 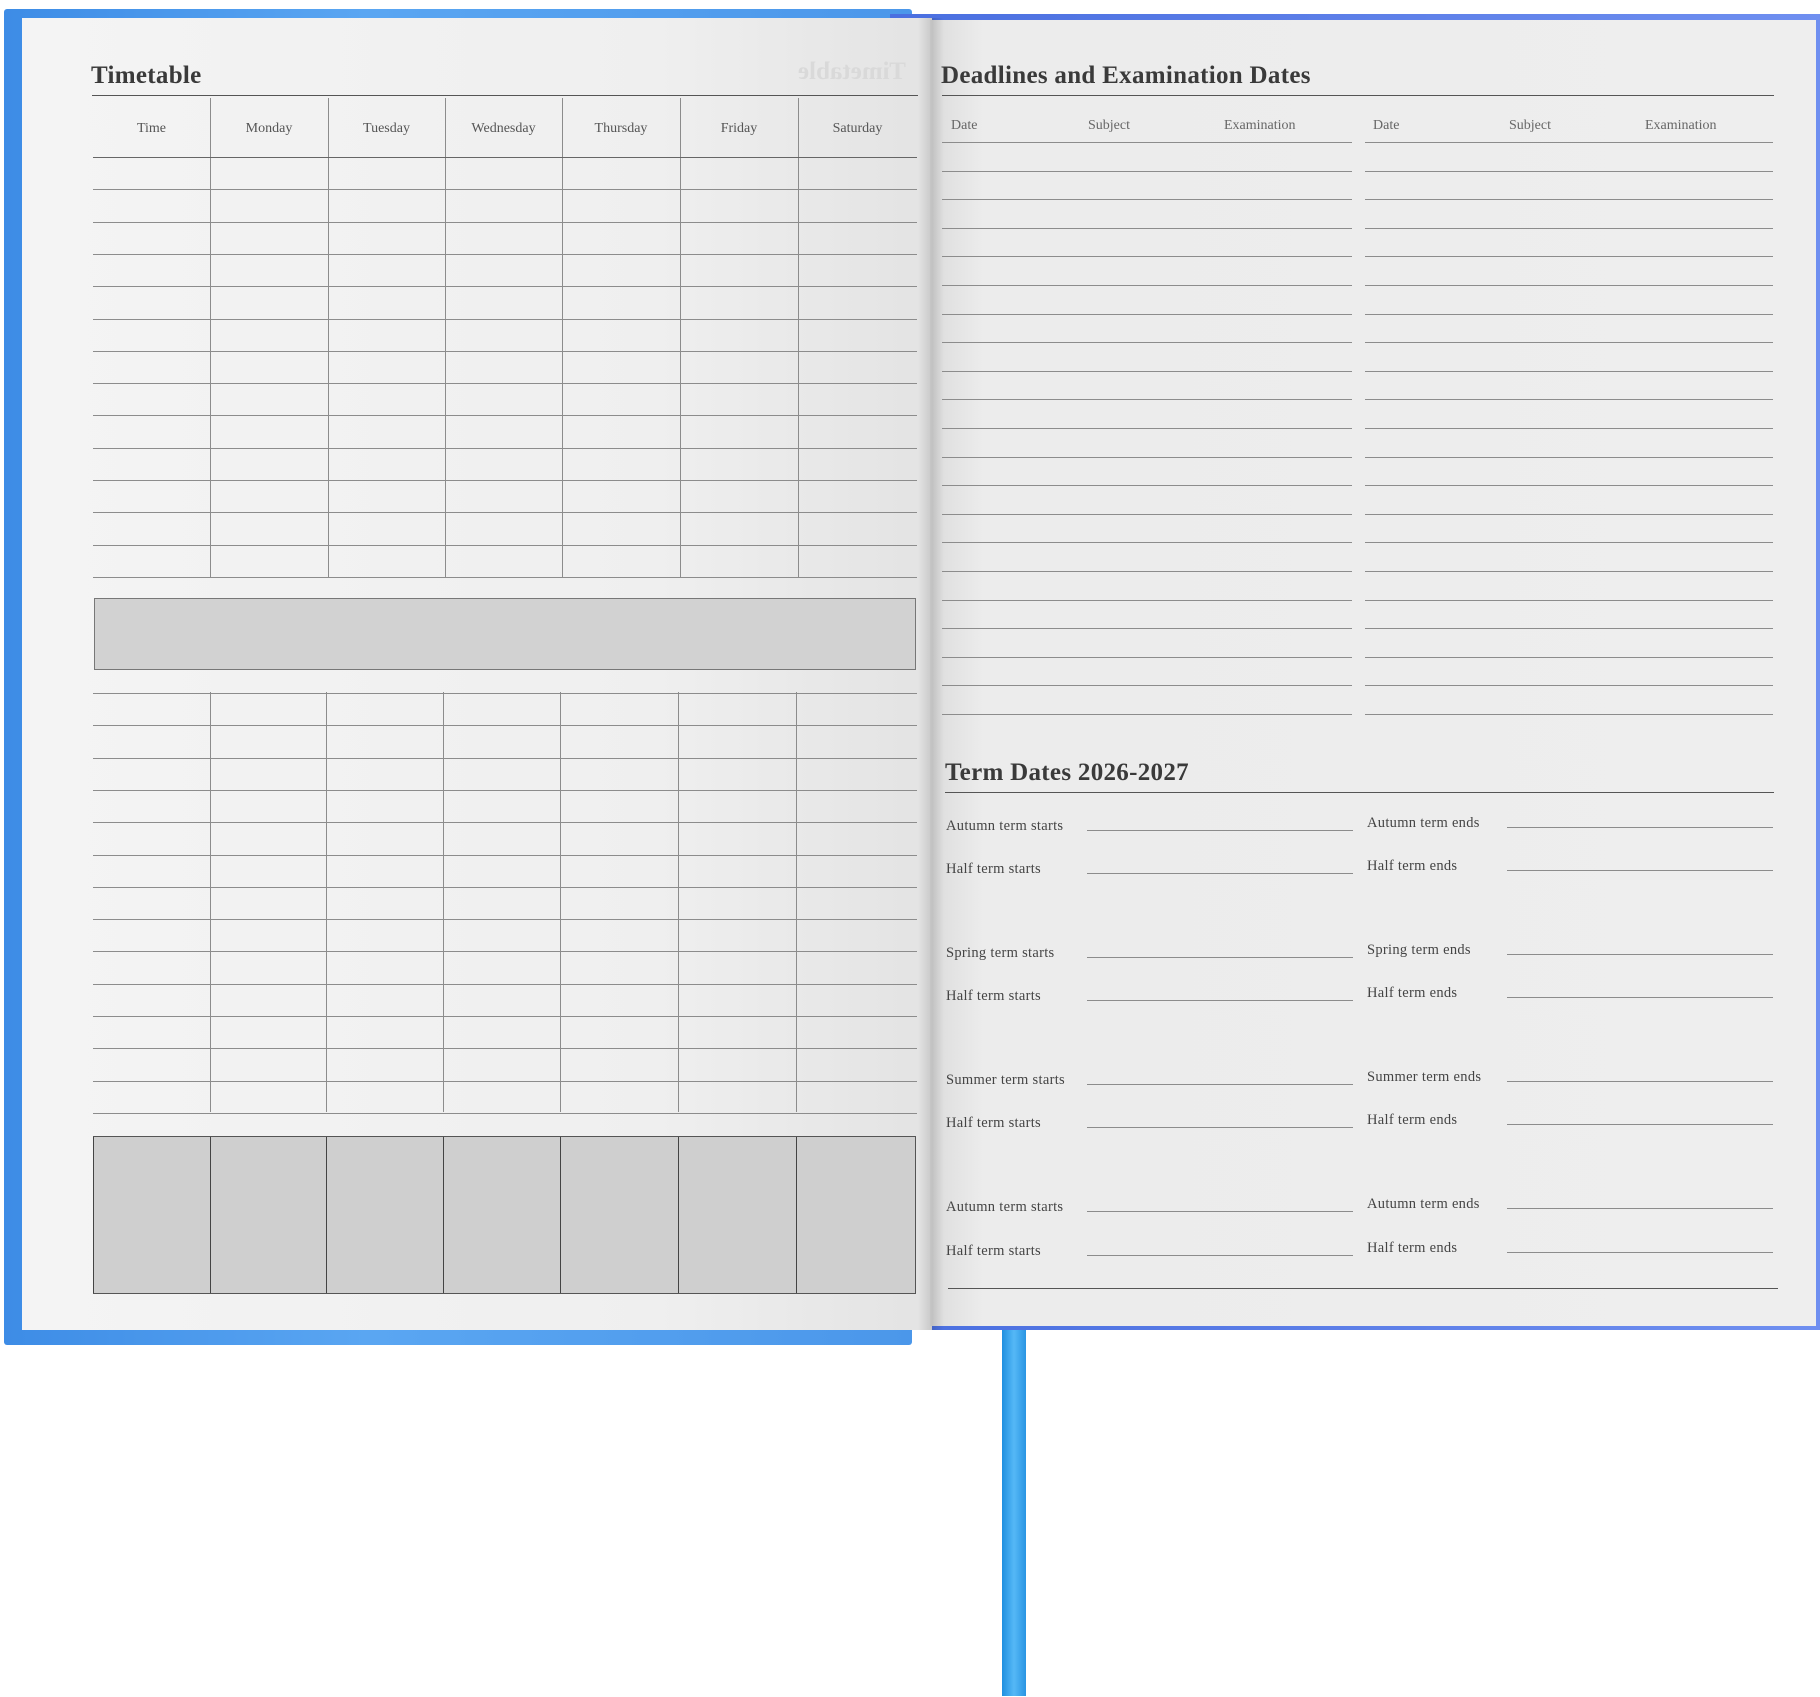 I want to click on timetable-column-header: Monday, so click(x=269, y=128).